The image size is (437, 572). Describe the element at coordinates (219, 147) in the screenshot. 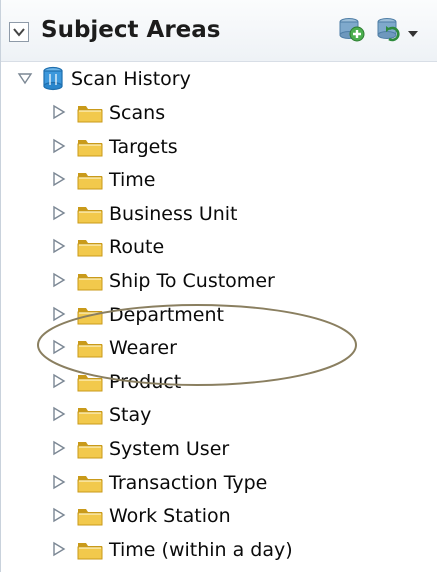

I see `tree-item-targets: Targets` at that location.